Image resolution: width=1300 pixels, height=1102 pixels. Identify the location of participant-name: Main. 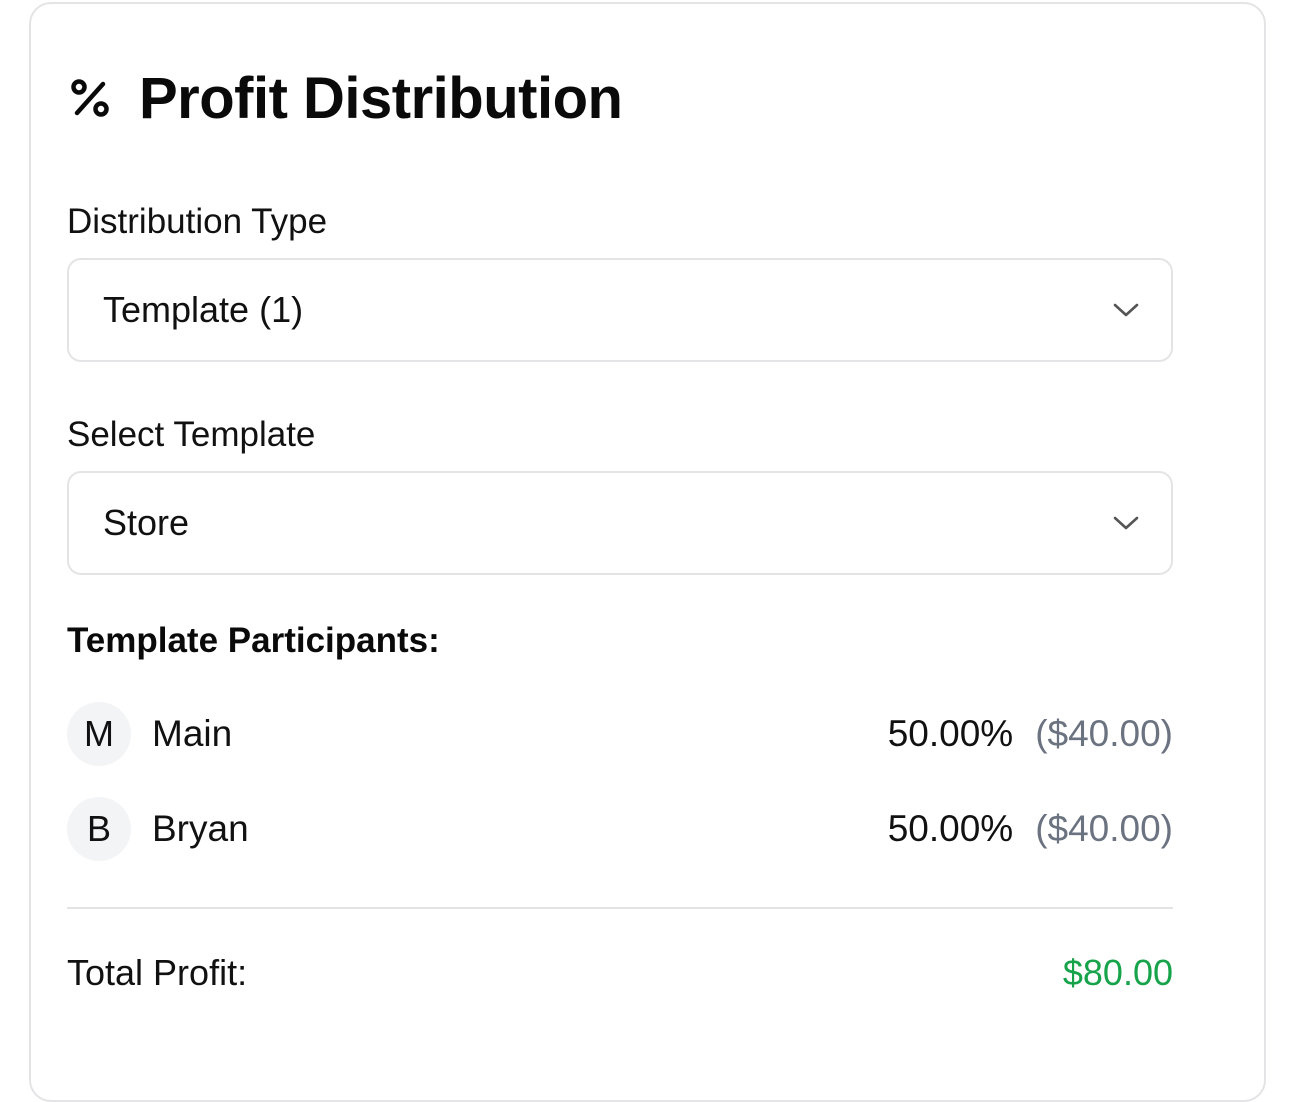
(192, 733).